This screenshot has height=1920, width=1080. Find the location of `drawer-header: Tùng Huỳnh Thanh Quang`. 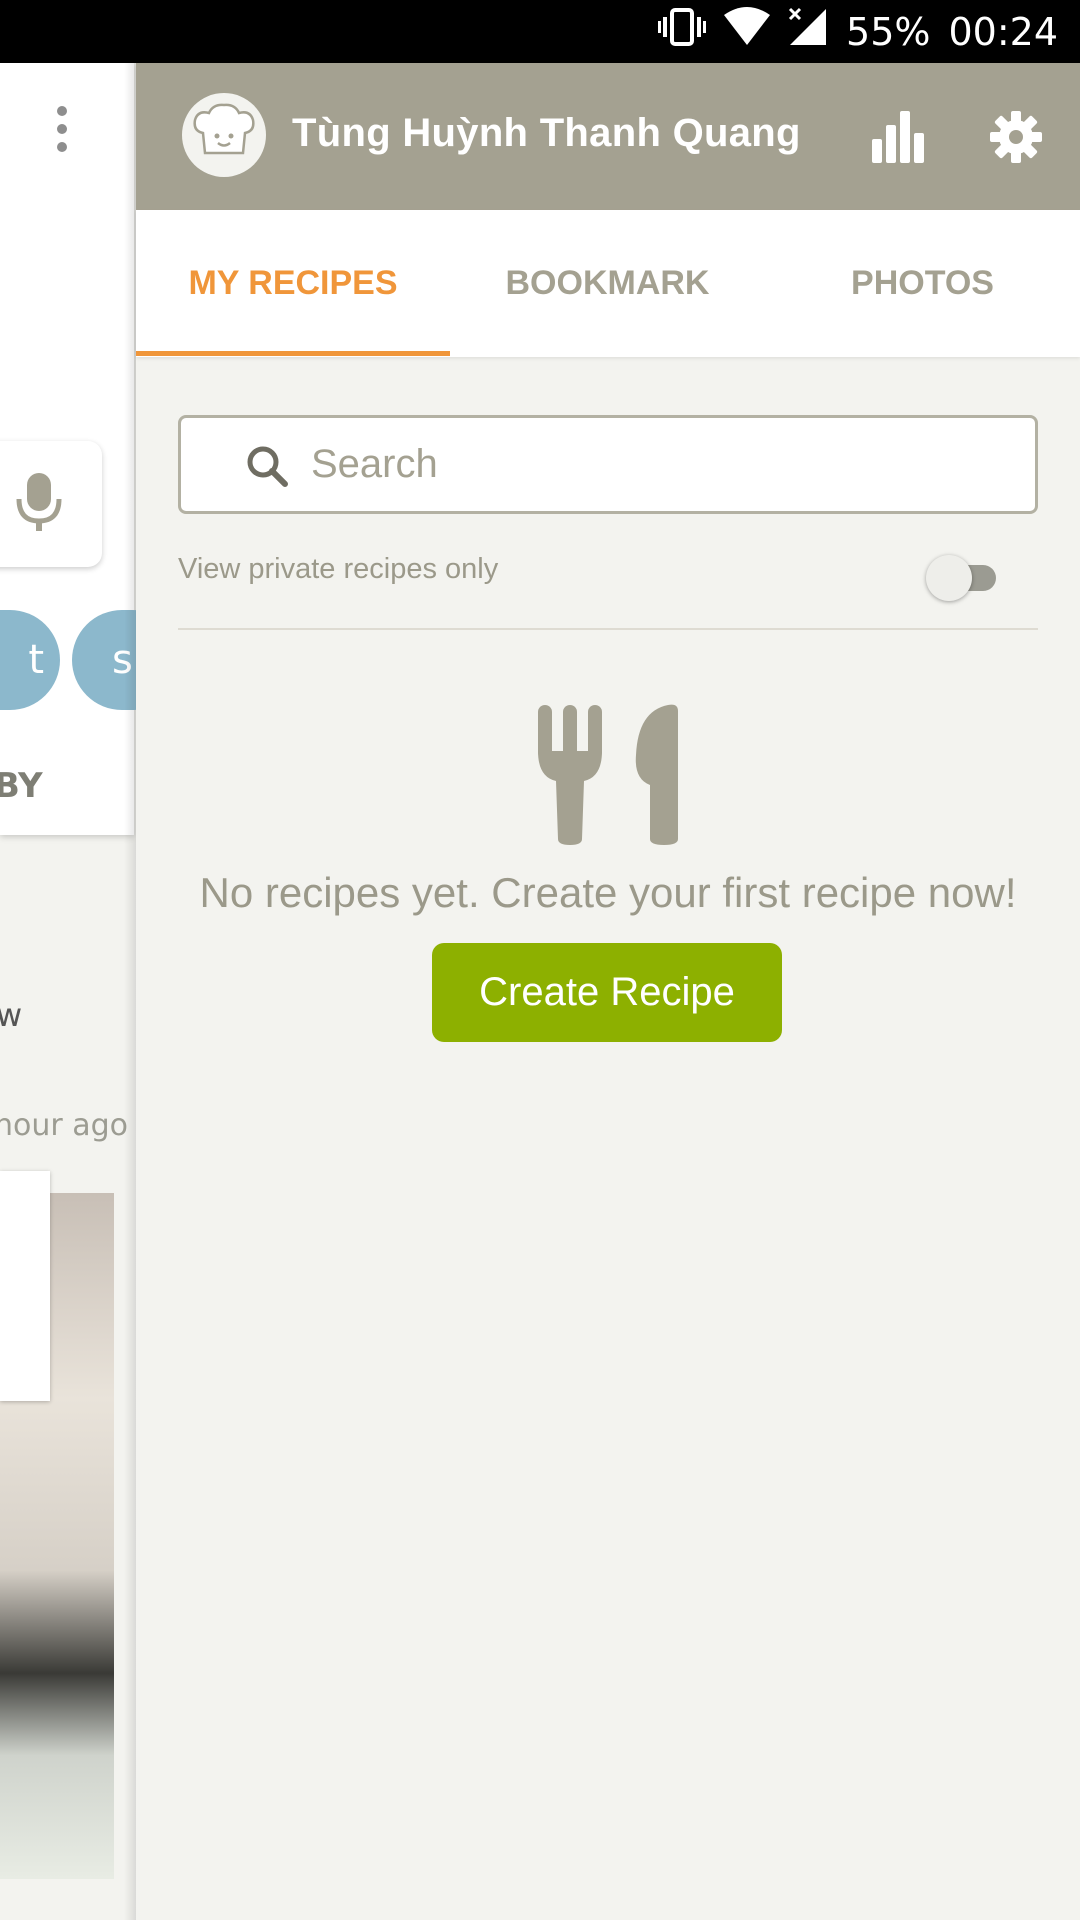

drawer-header: Tùng Huỳnh Thanh Quang is located at coordinates (608, 136).